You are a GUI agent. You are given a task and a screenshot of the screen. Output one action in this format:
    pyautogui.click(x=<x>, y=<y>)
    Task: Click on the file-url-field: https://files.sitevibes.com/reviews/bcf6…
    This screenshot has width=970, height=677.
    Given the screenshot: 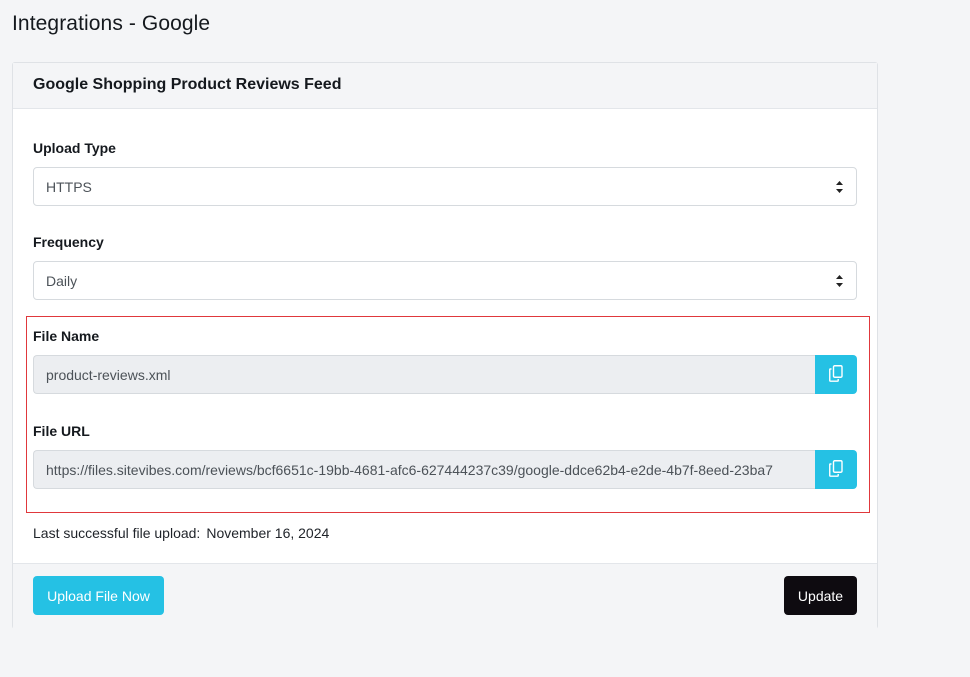 What is the action you would take?
    pyautogui.click(x=424, y=469)
    